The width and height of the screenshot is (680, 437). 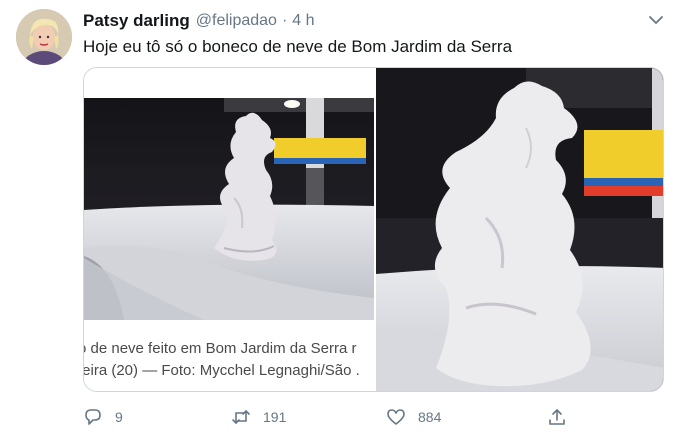 I want to click on tweet-header: Patsy darling @felipadao · 4 h, so click(x=199, y=21).